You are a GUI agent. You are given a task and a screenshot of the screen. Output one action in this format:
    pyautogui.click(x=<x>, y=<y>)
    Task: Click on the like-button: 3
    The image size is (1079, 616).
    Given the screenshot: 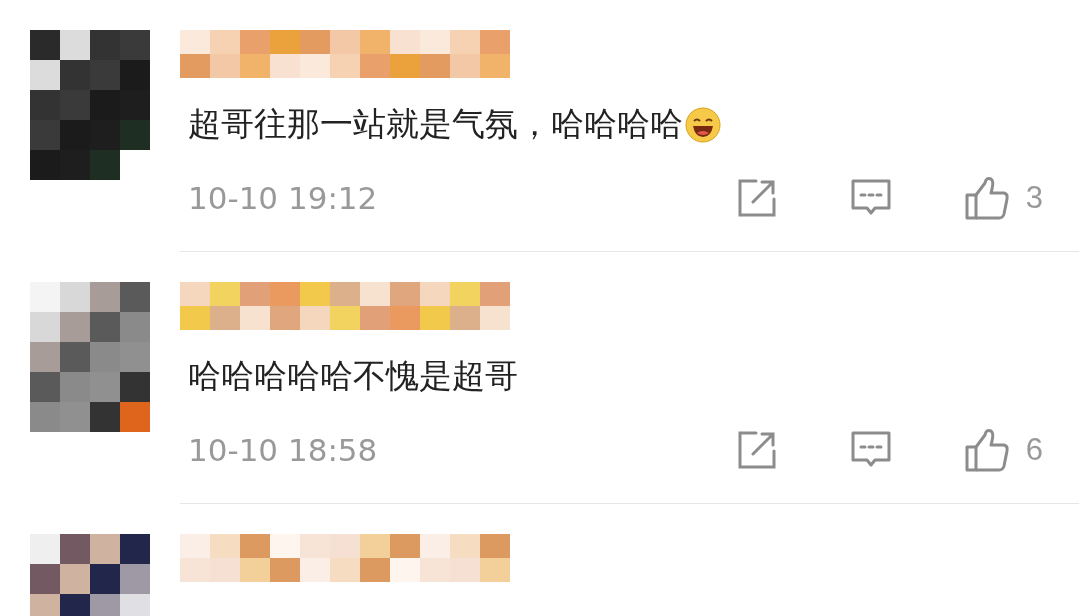 What is the action you would take?
    pyautogui.click(x=1003, y=198)
    